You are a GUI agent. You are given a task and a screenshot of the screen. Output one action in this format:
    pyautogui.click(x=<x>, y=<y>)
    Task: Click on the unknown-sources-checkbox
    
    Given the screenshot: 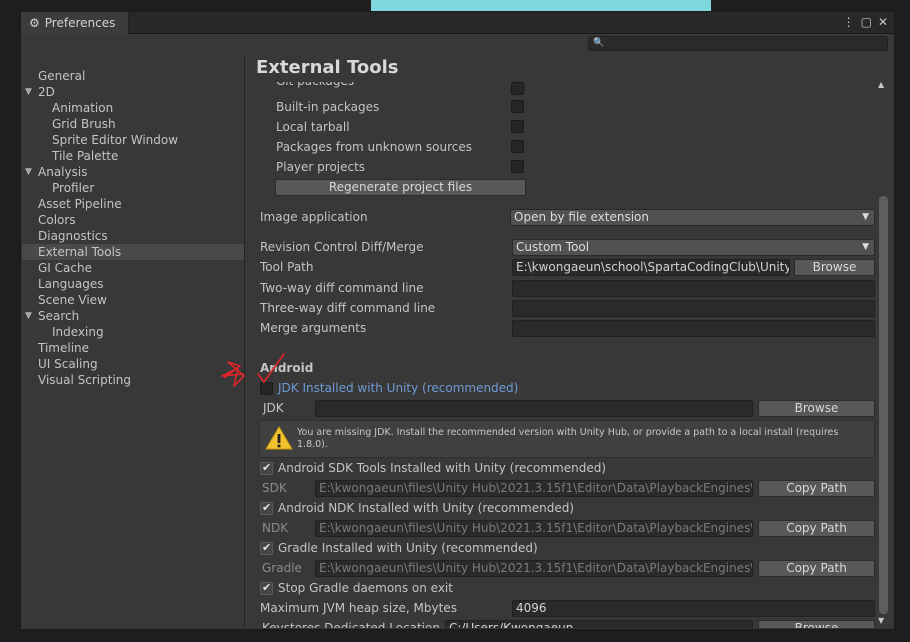 What is the action you would take?
    pyautogui.click(x=517, y=146)
    